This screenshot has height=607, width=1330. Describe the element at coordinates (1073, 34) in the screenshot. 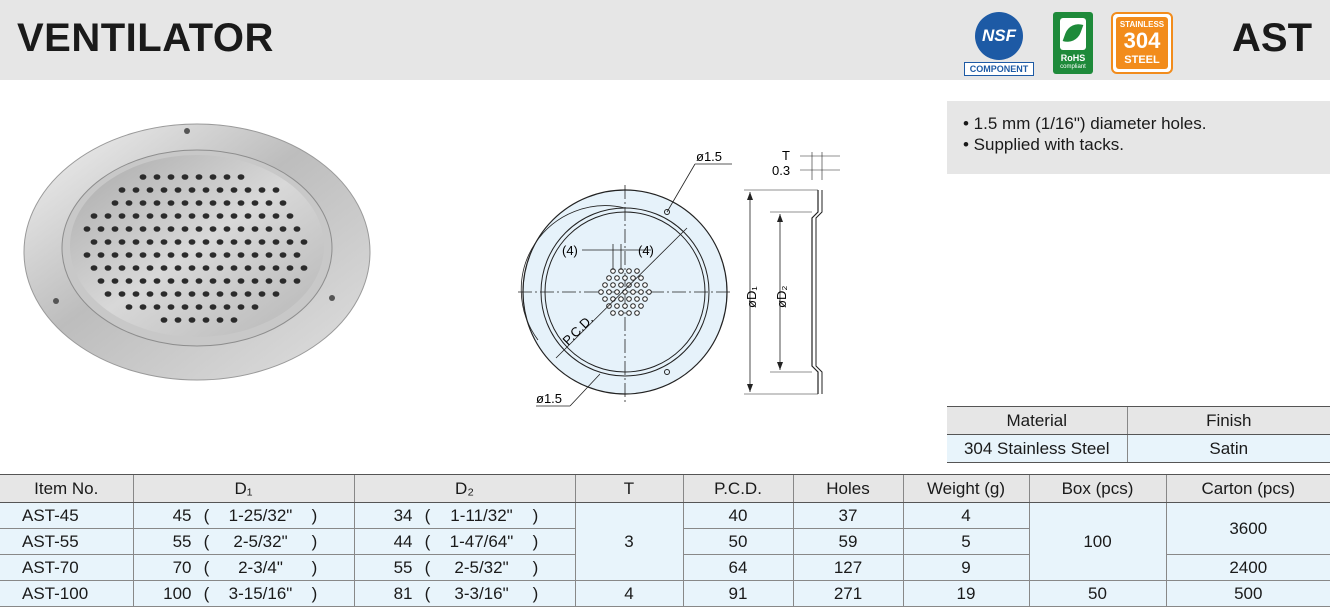

I see `leaf-icon` at that location.